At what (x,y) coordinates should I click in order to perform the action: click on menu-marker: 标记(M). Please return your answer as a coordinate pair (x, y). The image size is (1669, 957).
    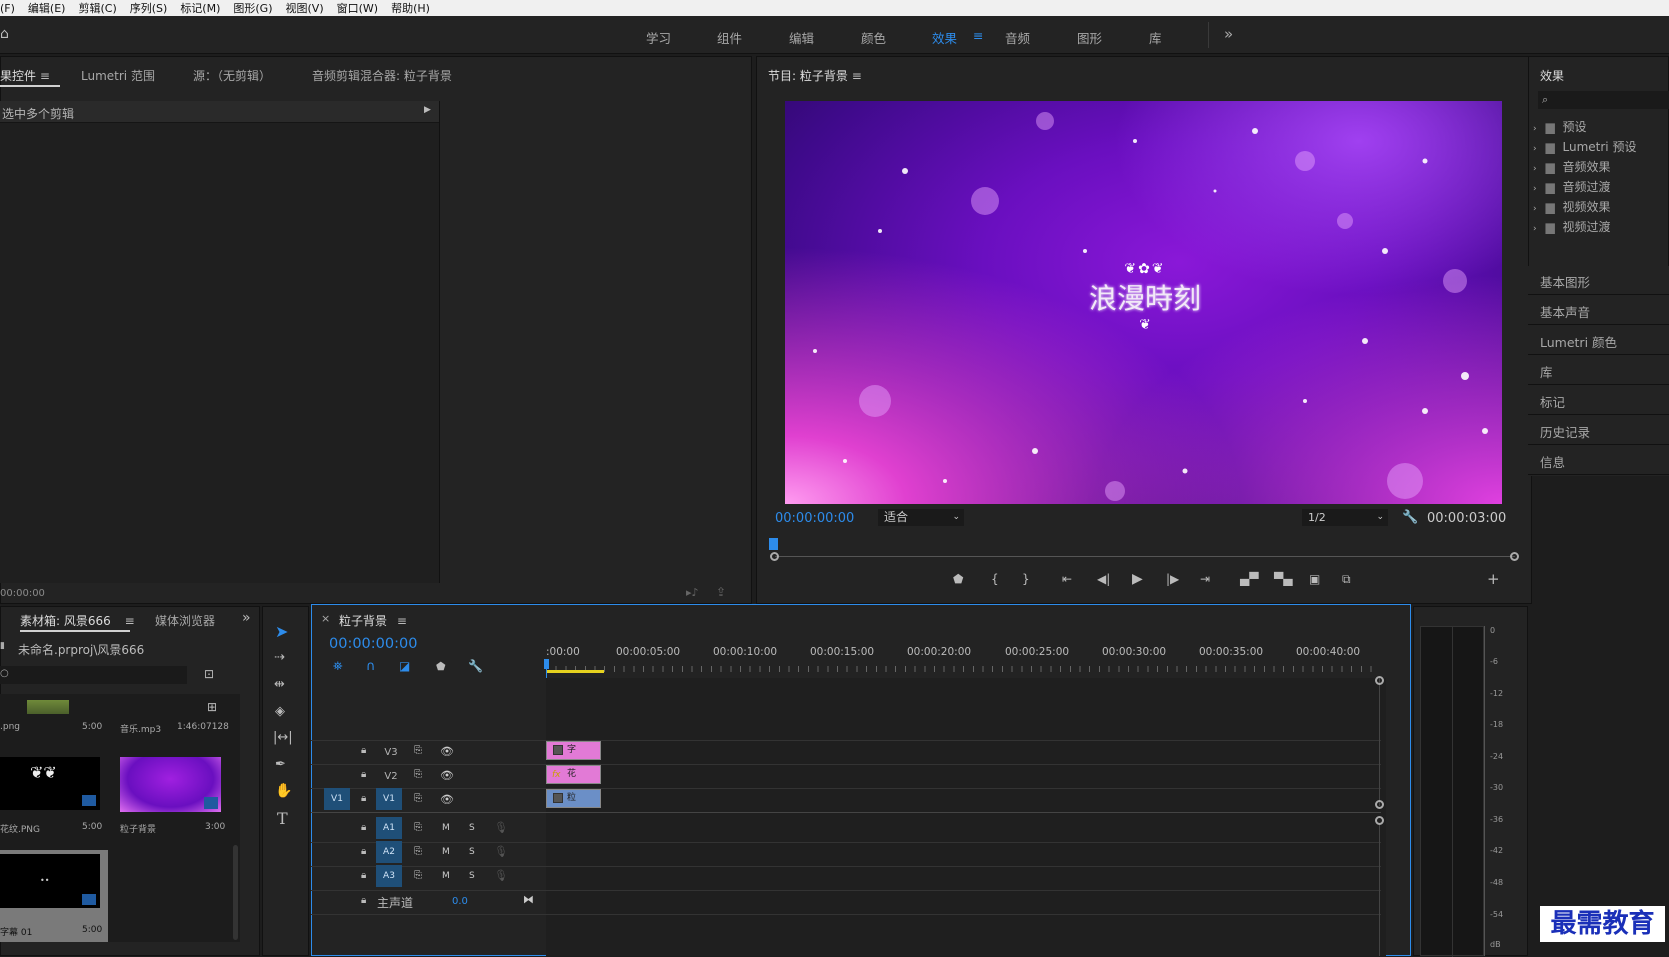
    Looking at the image, I should click on (200, 8).